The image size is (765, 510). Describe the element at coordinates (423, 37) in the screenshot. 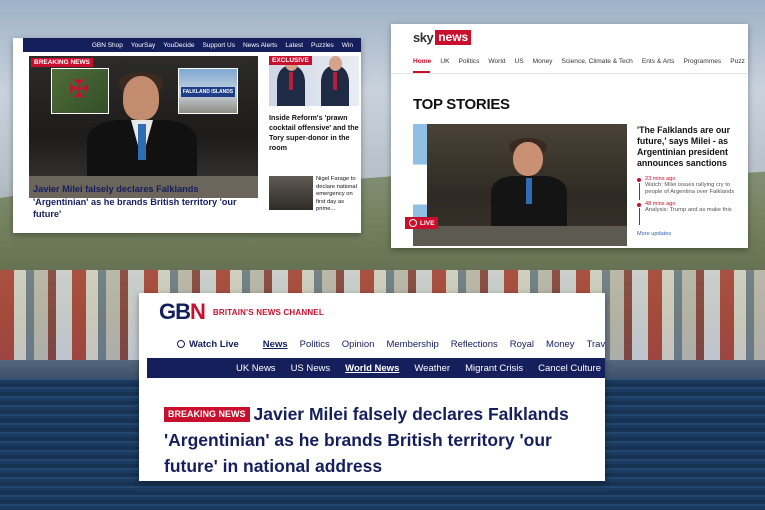

I see `logo-sky-text: sky` at that location.